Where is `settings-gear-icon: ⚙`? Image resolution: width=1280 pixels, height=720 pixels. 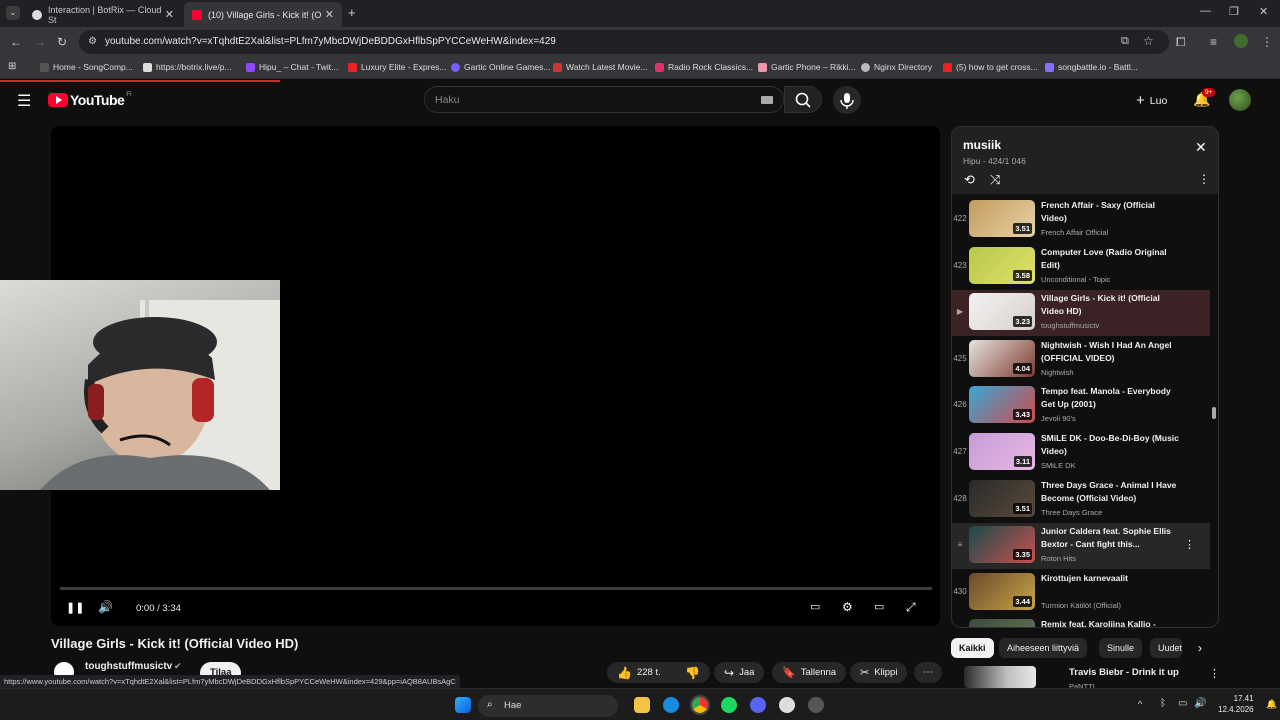 settings-gear-icon: ⚙ is located at coordinates (847, 607).